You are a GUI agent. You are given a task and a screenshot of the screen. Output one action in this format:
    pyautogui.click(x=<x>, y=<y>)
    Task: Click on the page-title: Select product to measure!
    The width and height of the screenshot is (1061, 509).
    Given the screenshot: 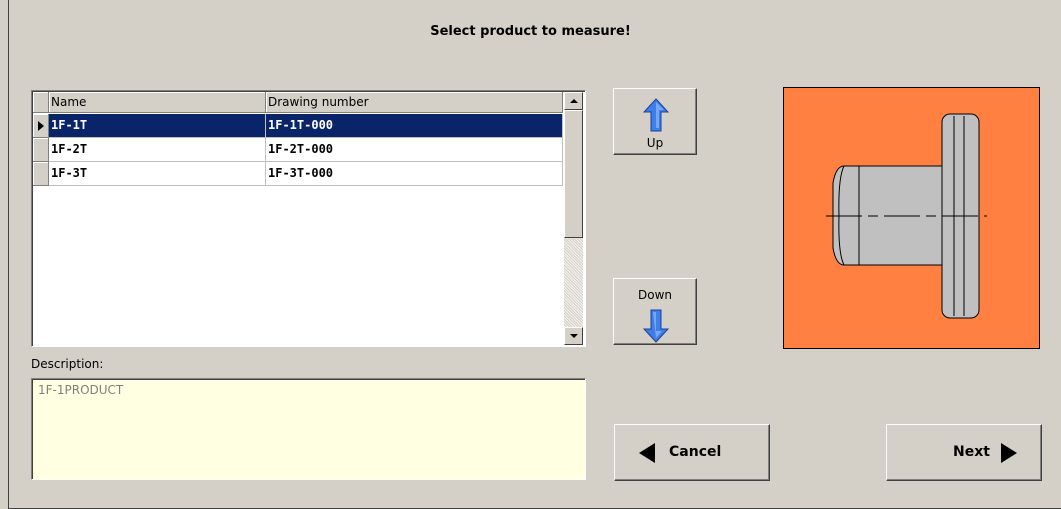 What is the action you would take?
    pyautogui.click(x=530, y=31)
    